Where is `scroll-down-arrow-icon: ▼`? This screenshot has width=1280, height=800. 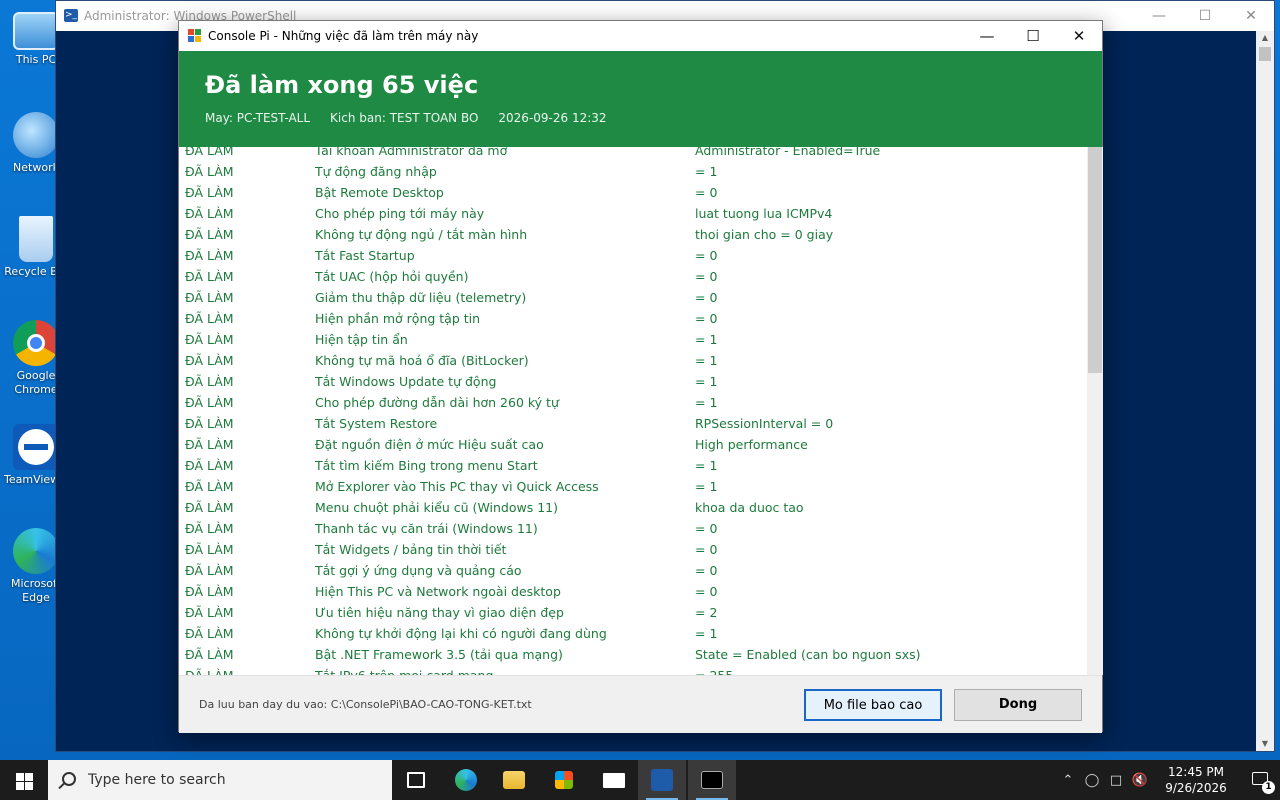 scroll-down-arrow-icon: ▼ is located at coordinates (1265, 744).